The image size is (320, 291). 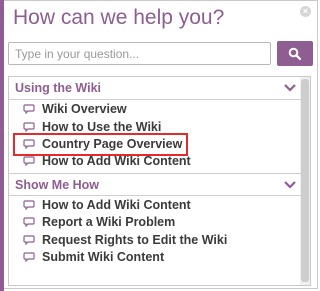 I want to click on search-icon, so click(x=295, y=53).